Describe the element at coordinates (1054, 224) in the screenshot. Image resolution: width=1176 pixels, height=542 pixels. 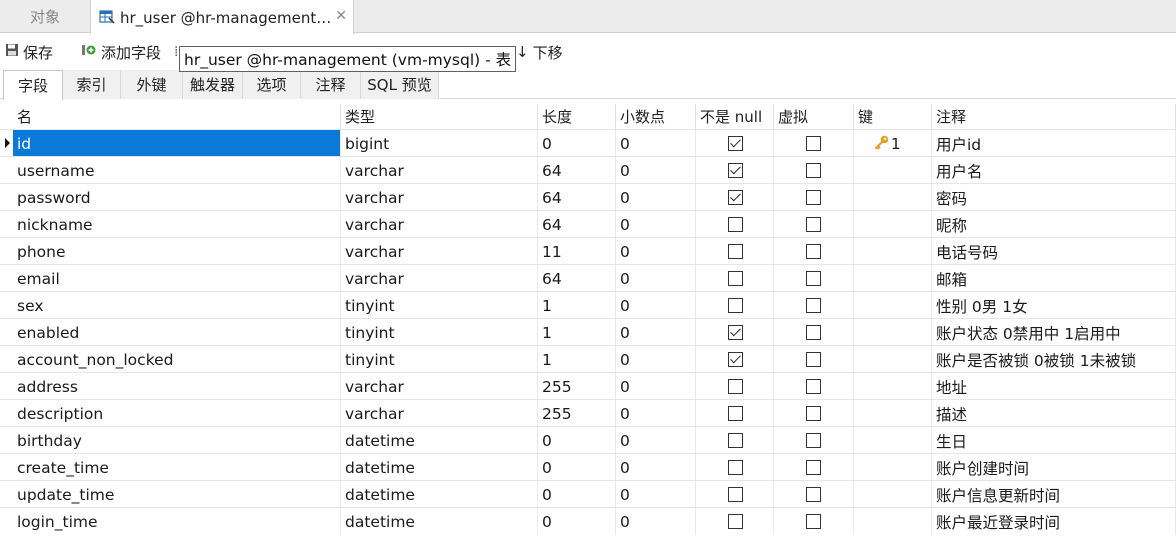
I see `cell-comment: 昵称` at that location.